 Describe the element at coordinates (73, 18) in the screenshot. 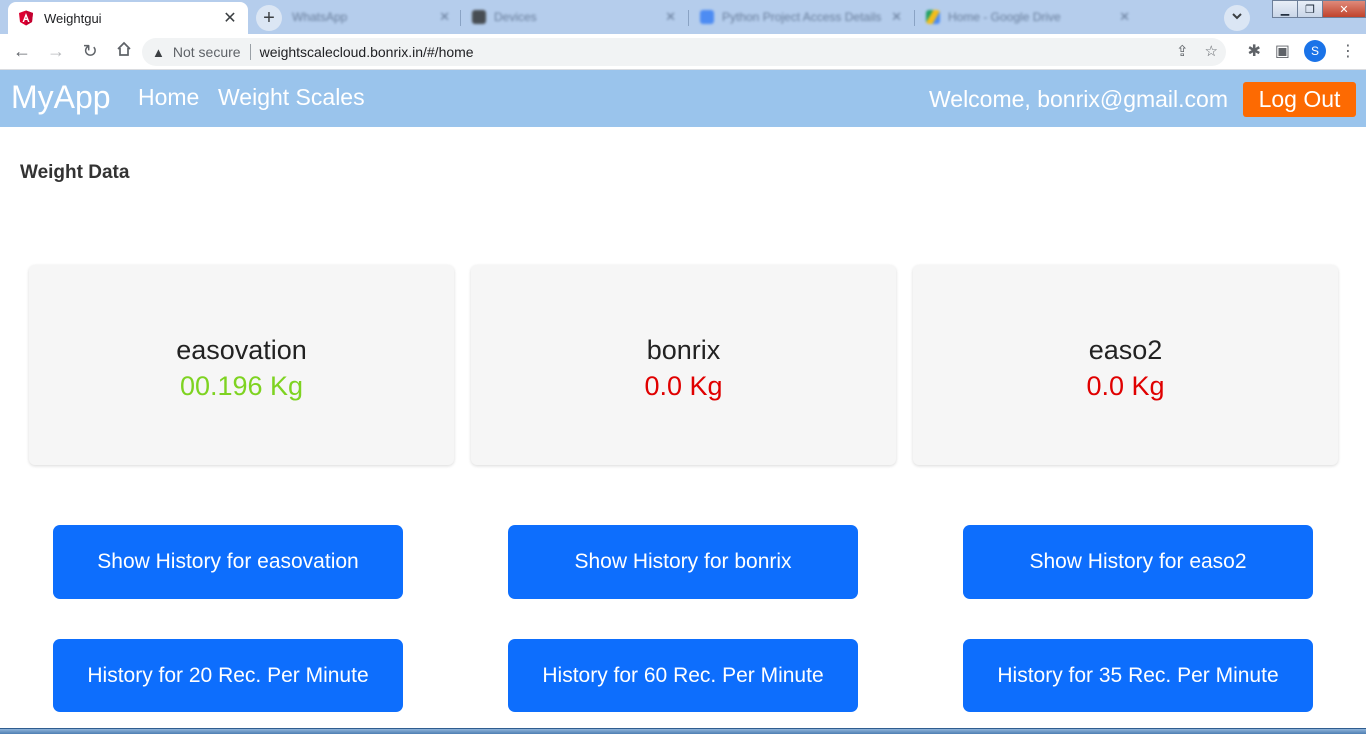

I see `tab-title: Weightgui` at that location.